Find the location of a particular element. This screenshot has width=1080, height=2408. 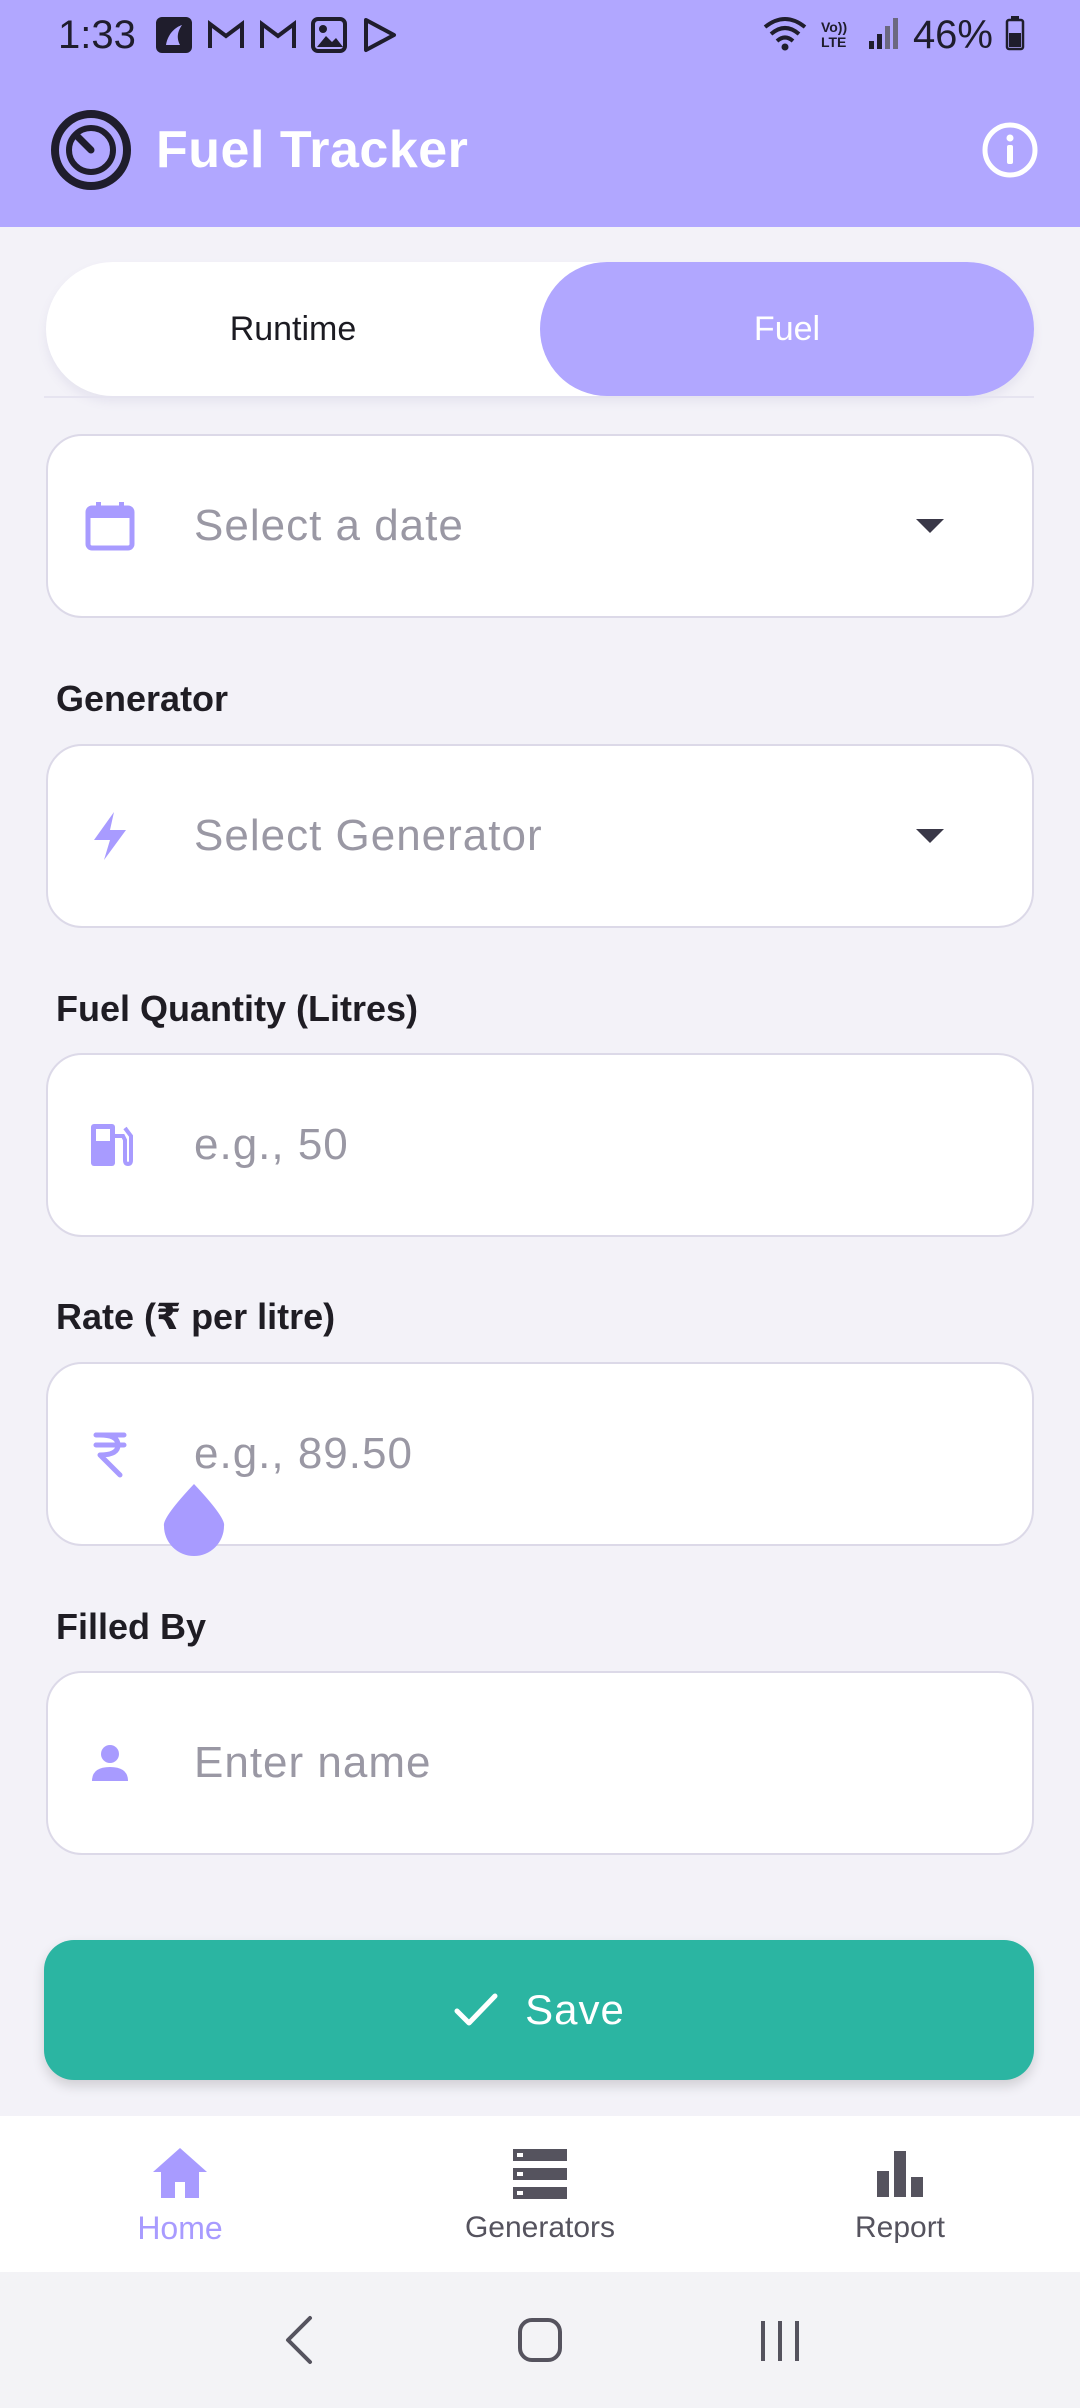

bolt-icon is located at coordinates (110, 836).